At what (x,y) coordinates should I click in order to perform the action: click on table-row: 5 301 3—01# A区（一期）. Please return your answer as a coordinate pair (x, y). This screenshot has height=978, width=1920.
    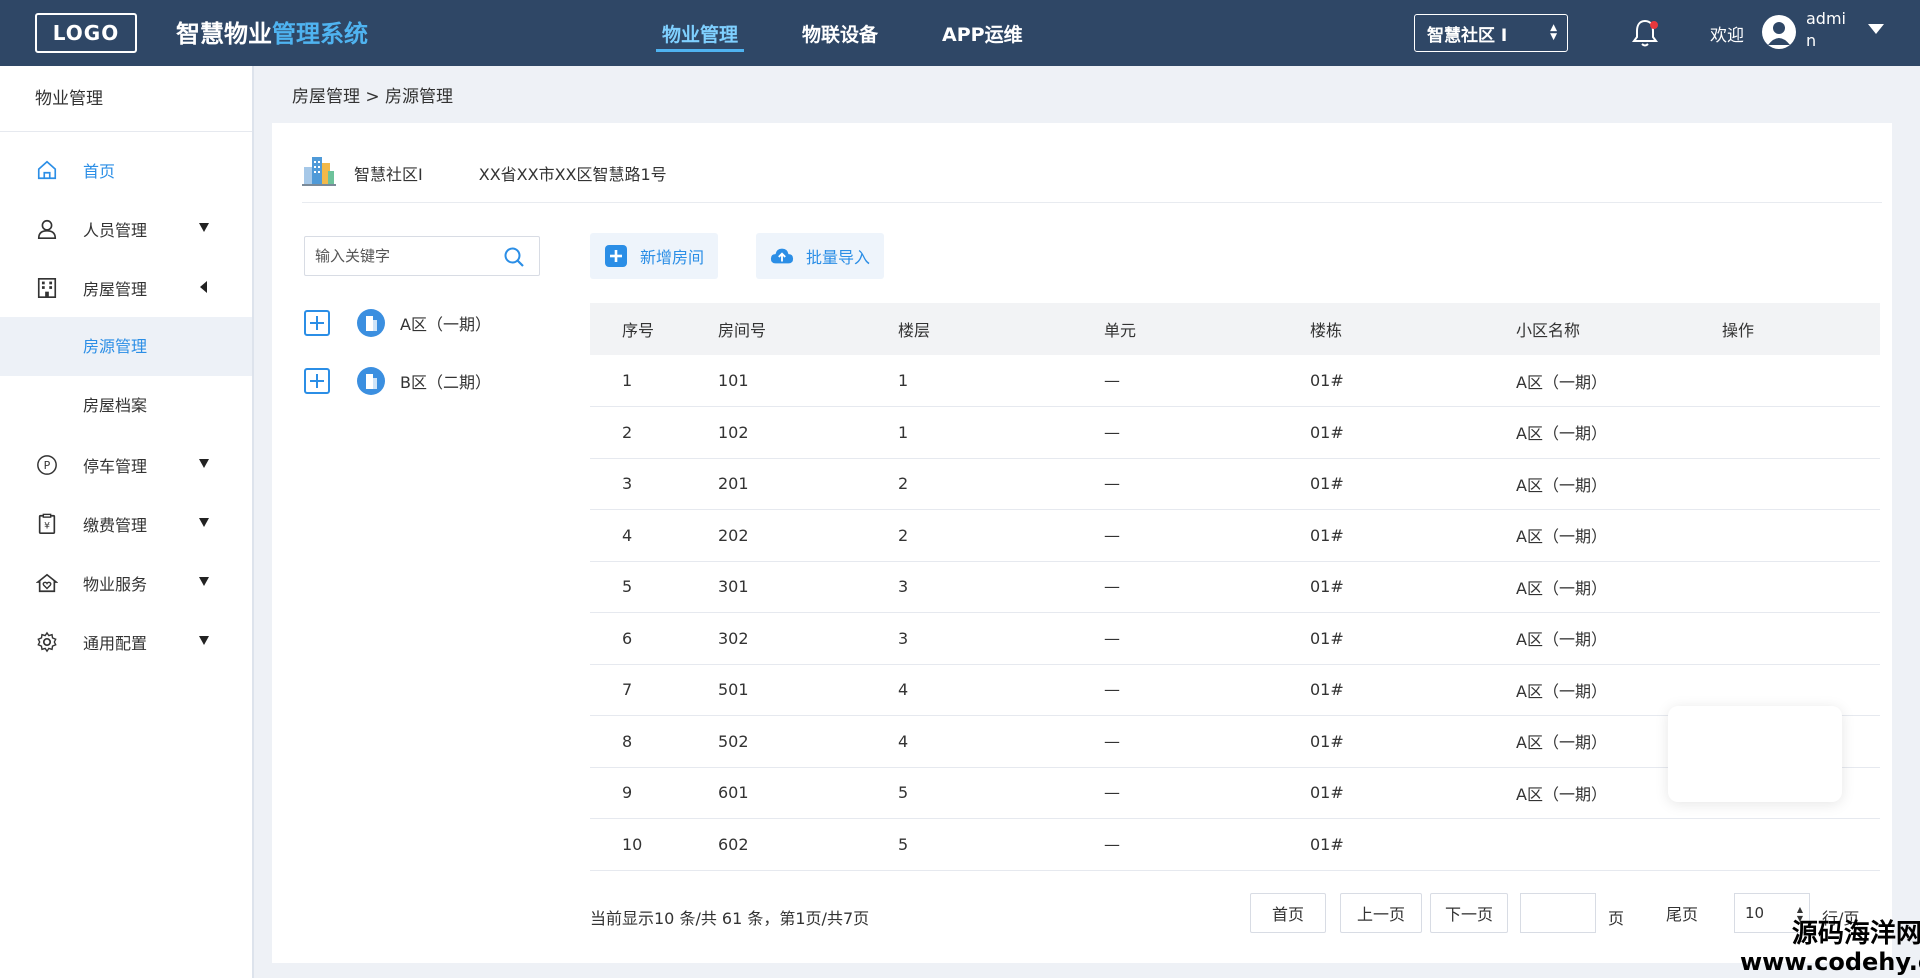
    Looking at the image, I should click on (1235, 587).